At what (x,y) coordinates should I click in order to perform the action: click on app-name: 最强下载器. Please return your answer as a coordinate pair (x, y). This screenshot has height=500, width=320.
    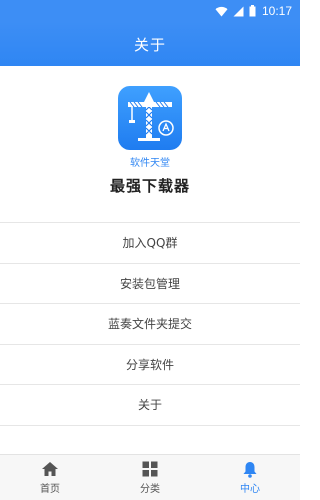
    Looking at the image, I should click on (149, 186).